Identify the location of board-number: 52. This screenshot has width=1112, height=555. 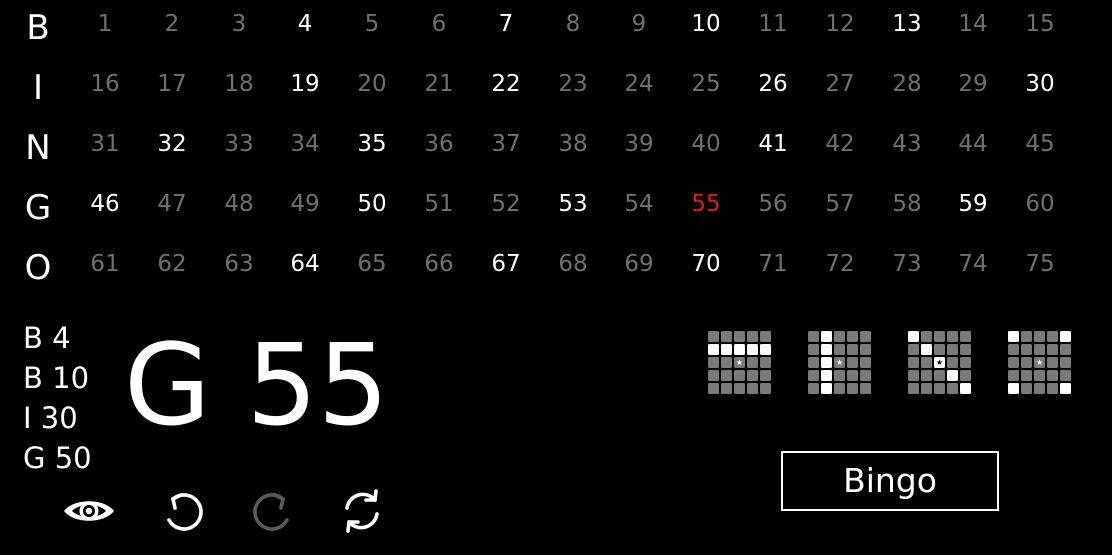
(506, 204).